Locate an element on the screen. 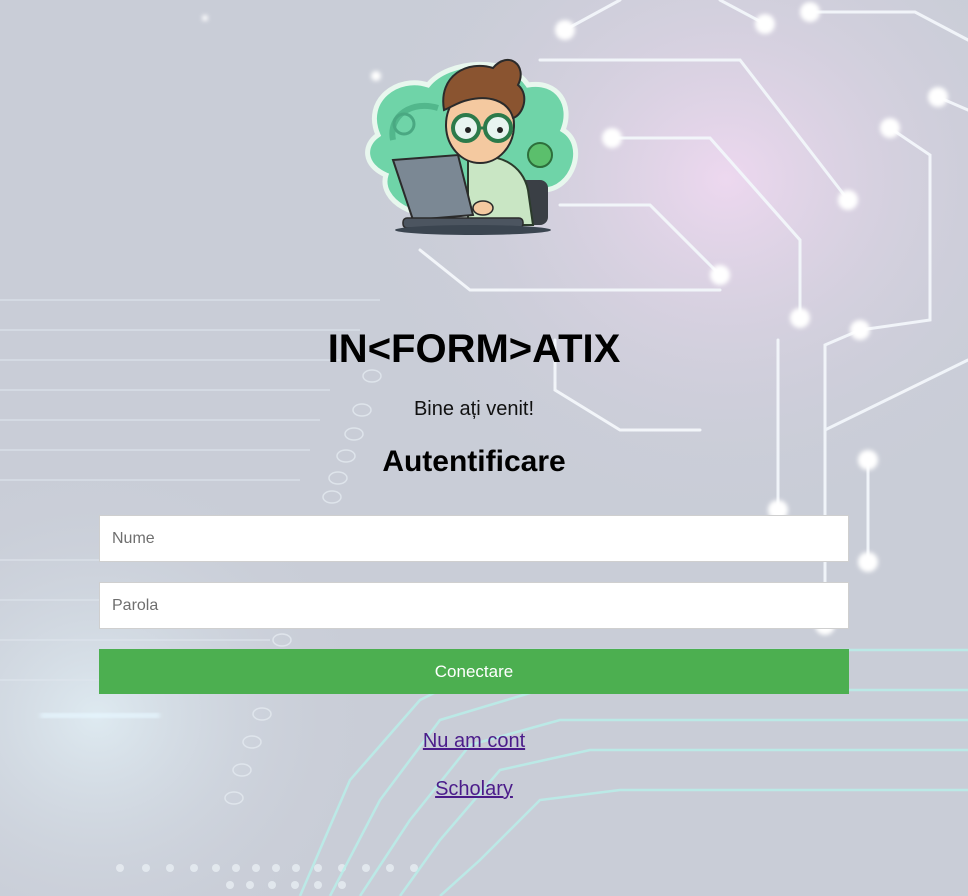  programmer-mascot-logo is located at coordinates (472, 146).